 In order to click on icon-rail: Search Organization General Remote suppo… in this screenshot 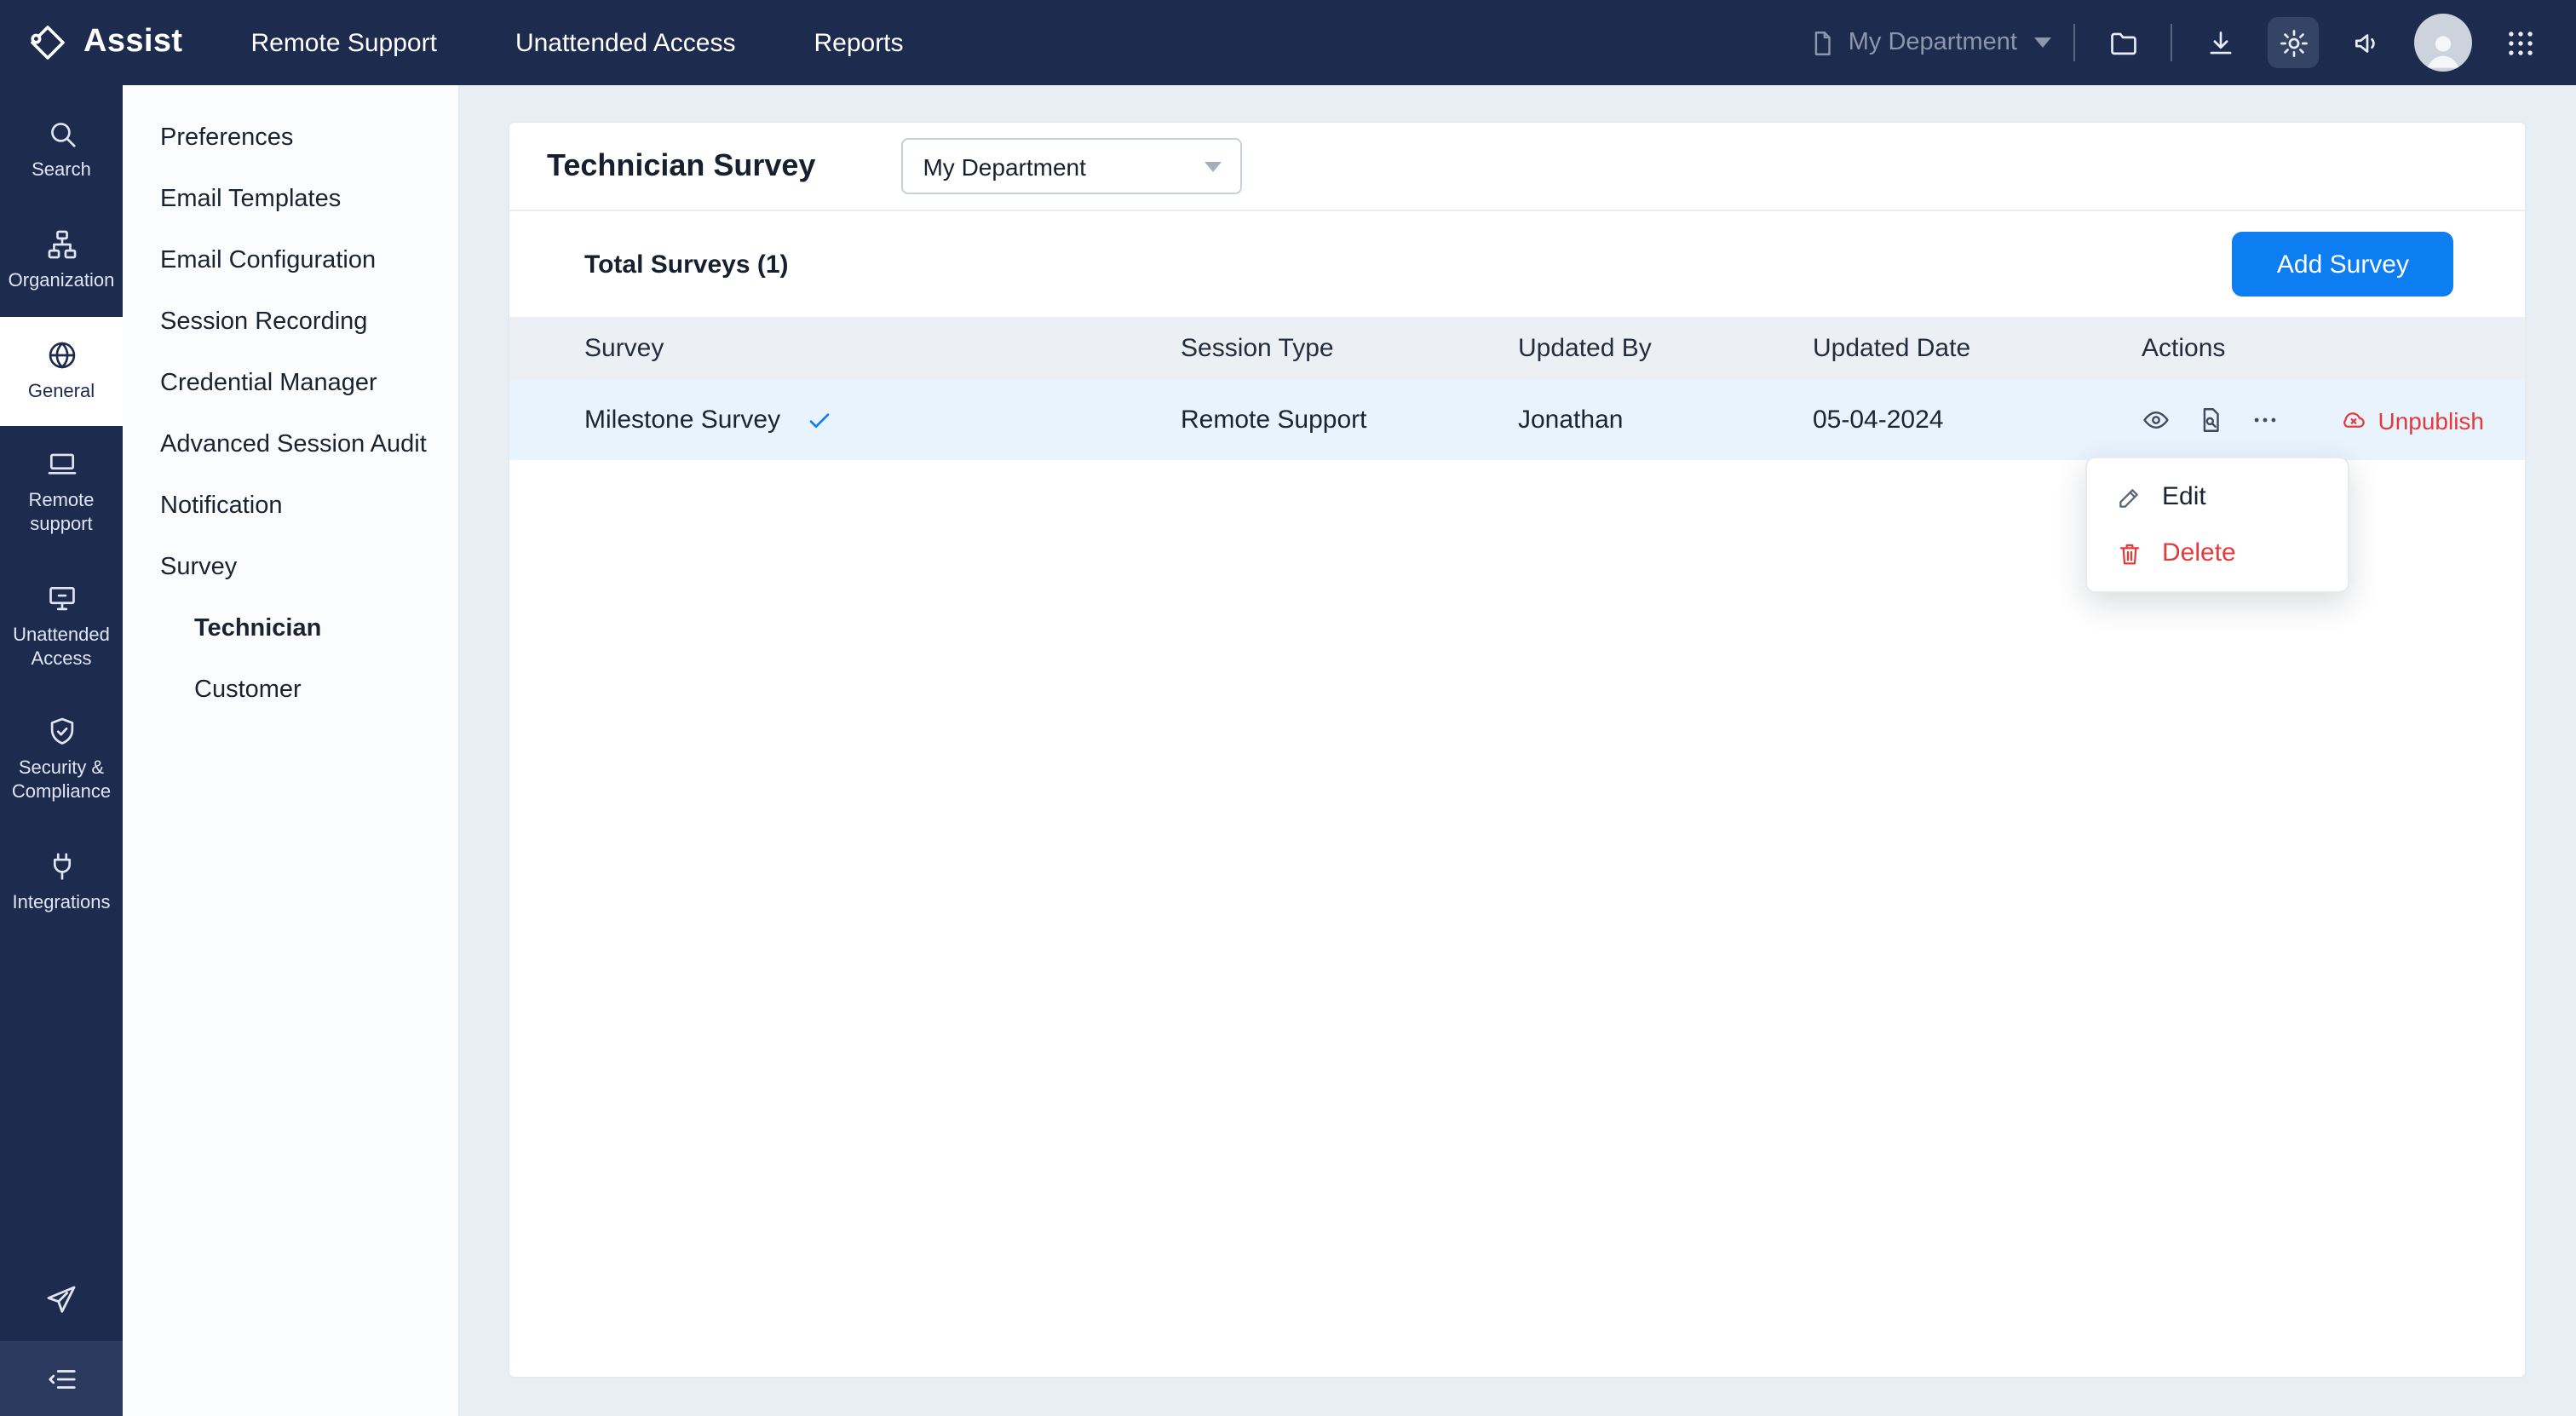, I will do `click(61, 750)`.